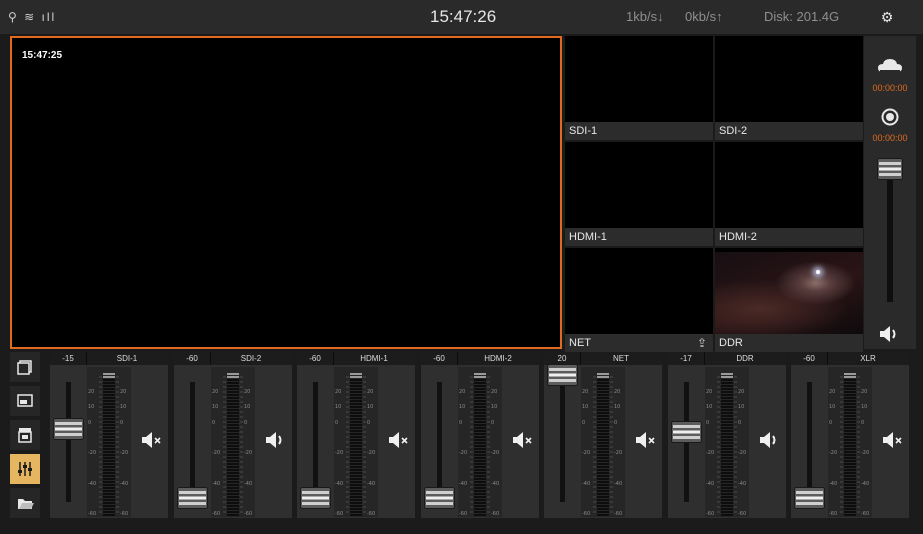  What do you see at coordinates (868, 358) in the screenshot?
I see `channel-name: XLR` at bounding box center [868, 358].